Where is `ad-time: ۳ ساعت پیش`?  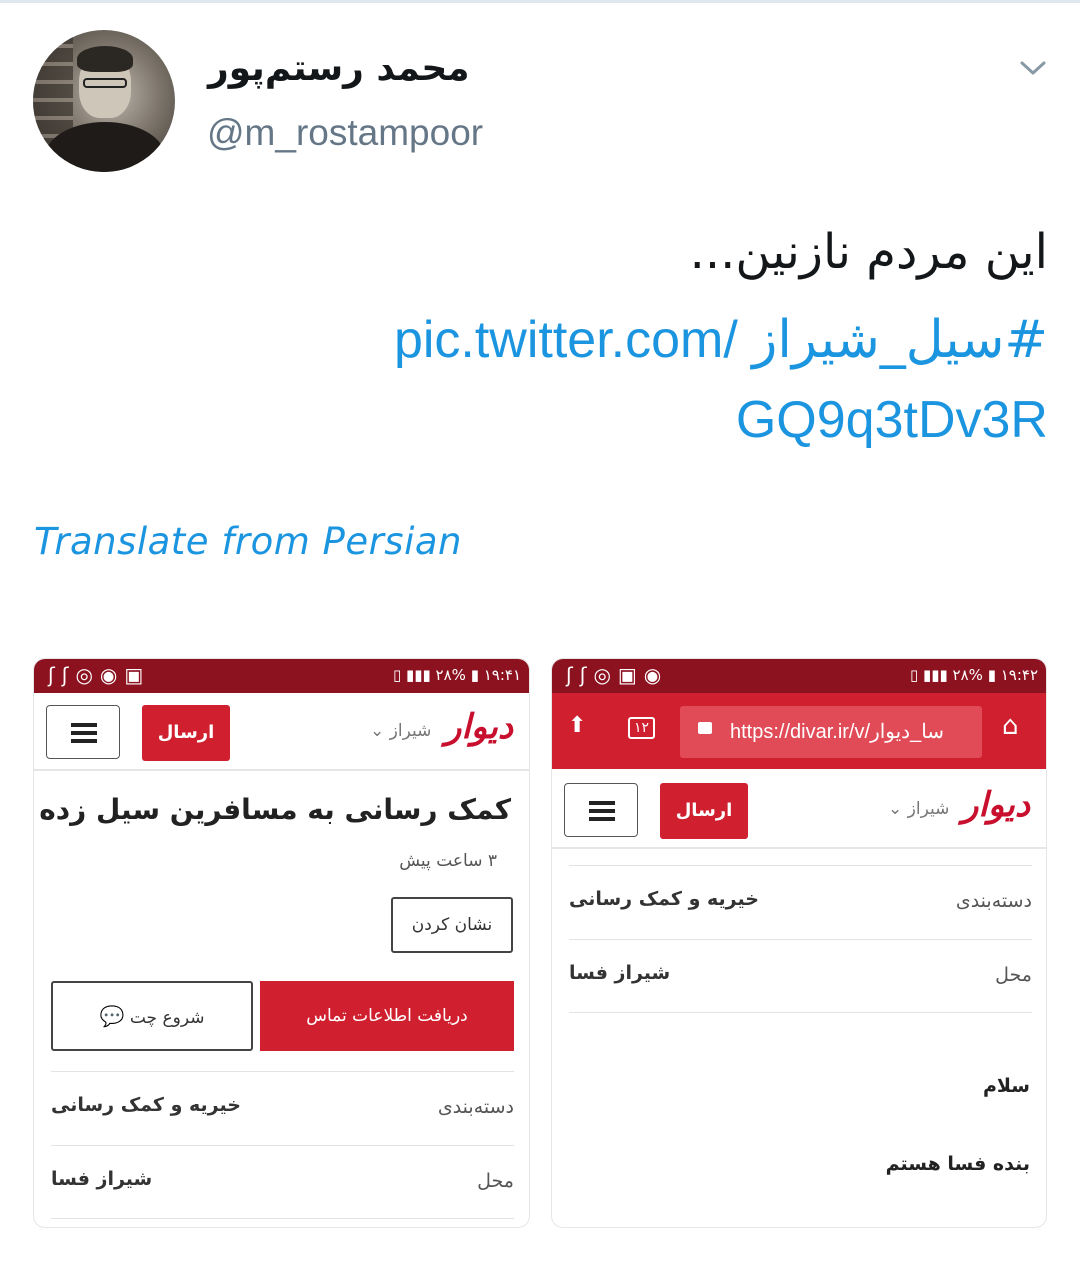 ad-time: ۳ ساعت پیش is located at coordinates (448, 861).